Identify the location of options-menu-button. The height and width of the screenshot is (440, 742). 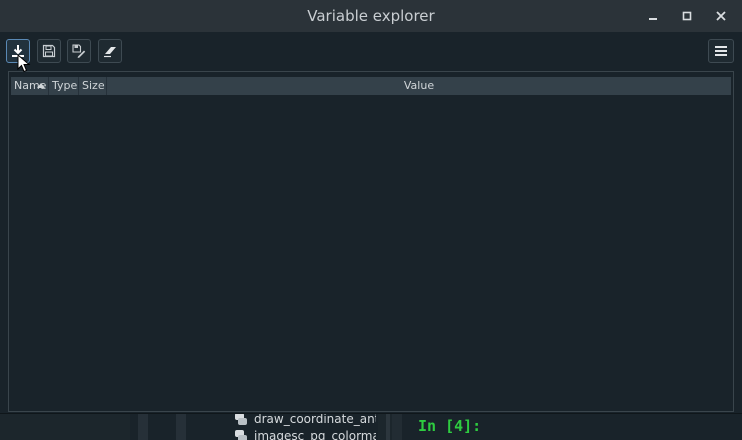
(721, 51).